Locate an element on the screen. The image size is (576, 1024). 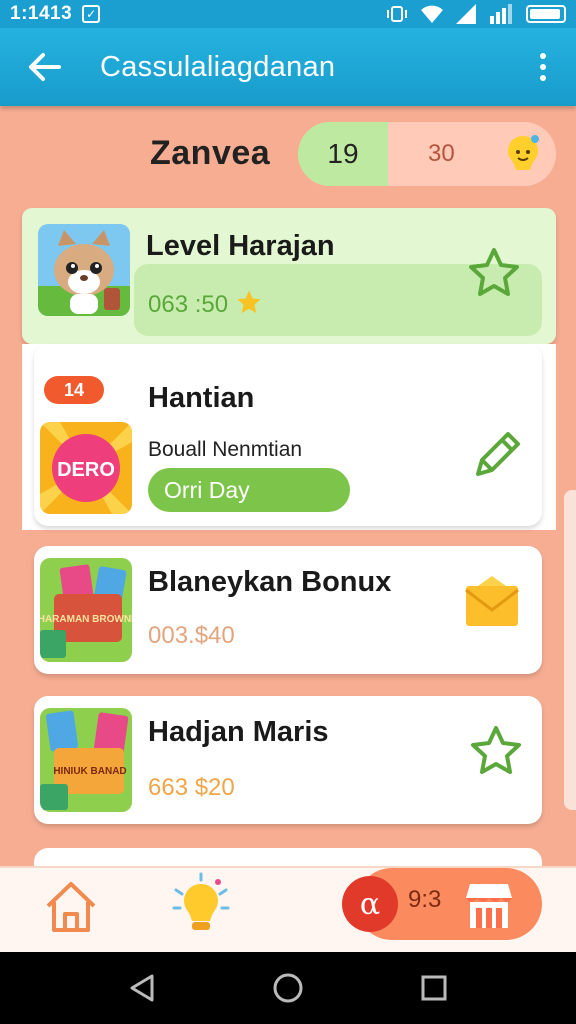
user-name: Zanvea is located at coordinates (210, 153).